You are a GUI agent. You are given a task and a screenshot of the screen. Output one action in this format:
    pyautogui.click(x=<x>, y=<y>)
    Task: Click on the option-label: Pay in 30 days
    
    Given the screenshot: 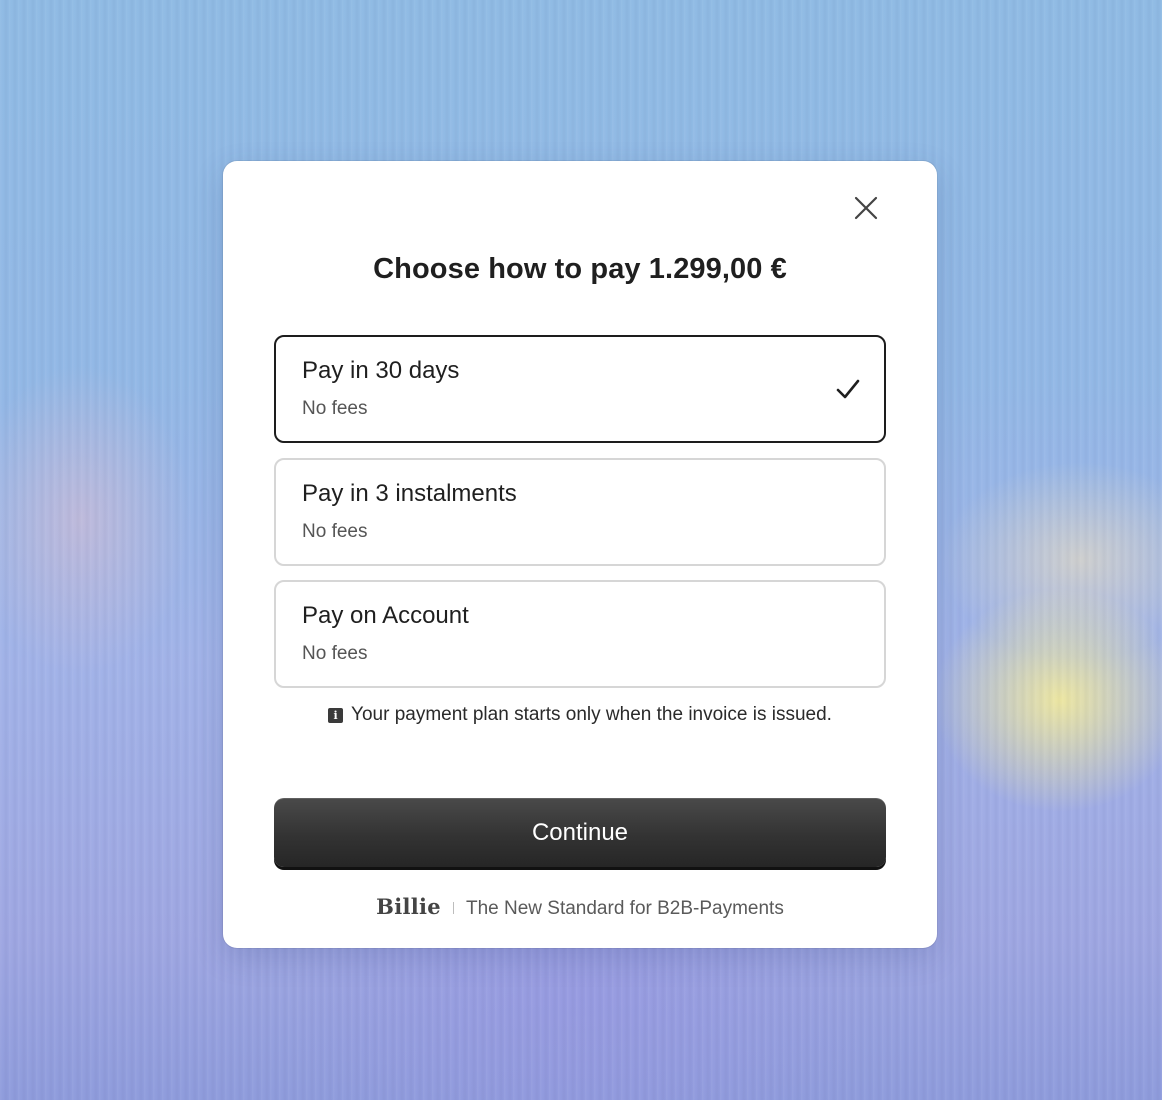 What is the action you would take?
    pyautogui.click(x=381, y=370)
    